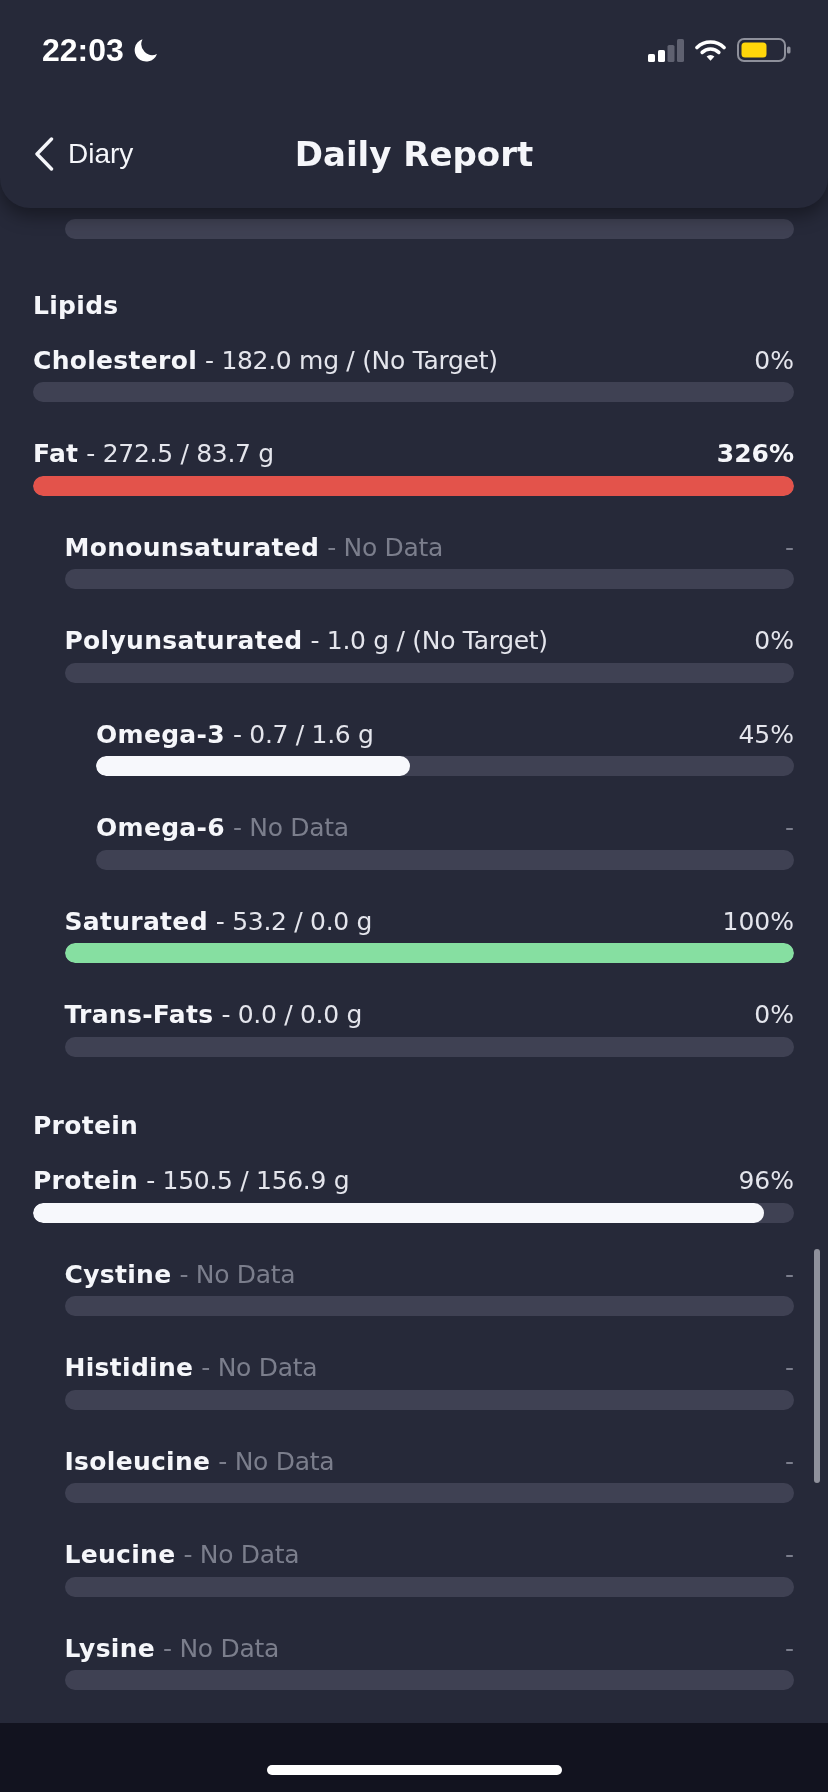 The width and height of the screenshot is (828, 1792). I want to click on nutrient-name: Cholesterol, so click(115, 360).